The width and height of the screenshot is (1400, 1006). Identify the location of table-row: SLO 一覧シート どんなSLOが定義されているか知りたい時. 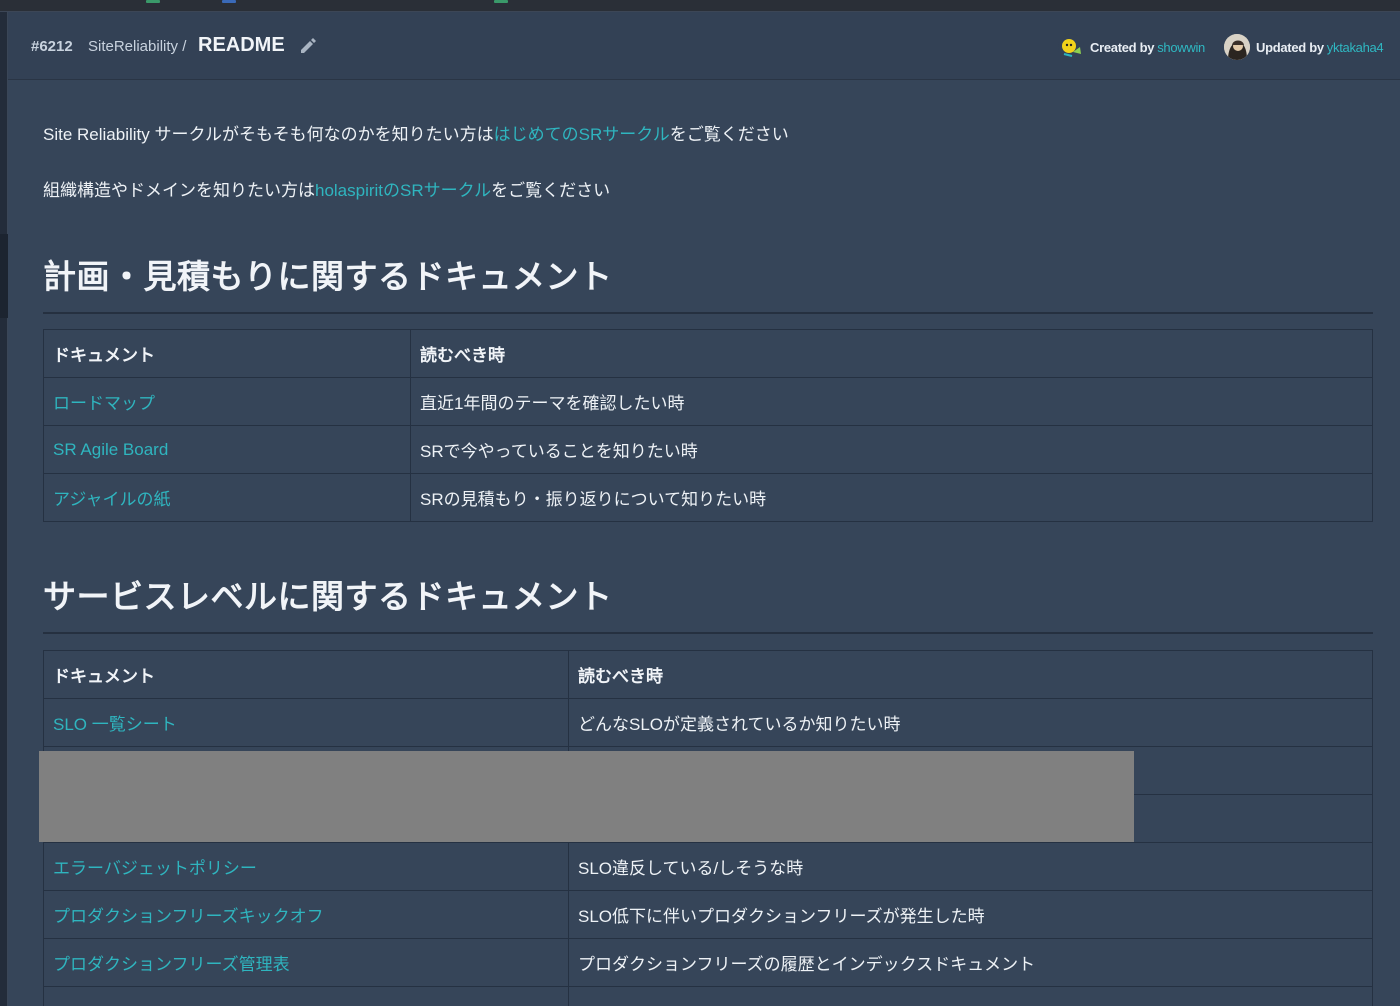
(708, 722).